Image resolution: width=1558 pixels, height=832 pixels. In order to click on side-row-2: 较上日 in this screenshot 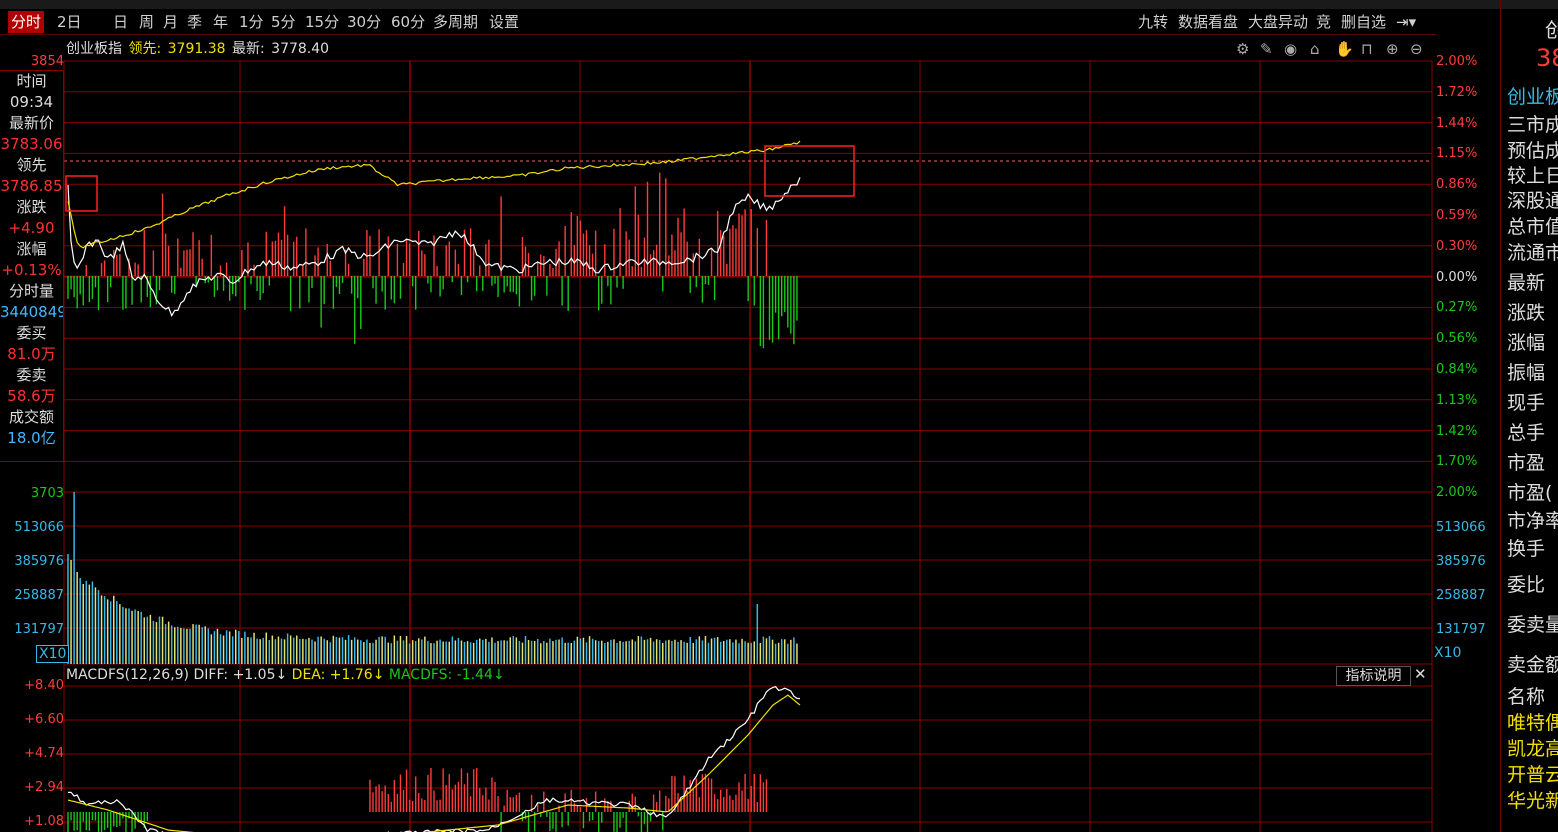, I will do `click(1532, 176)`.